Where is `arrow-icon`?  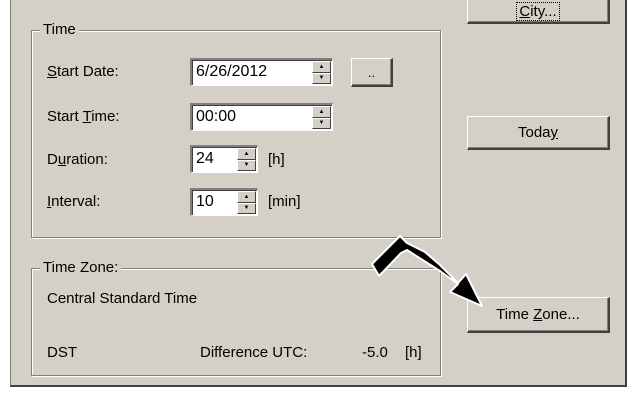 arrow-icon is located at coordinates (427, 271).